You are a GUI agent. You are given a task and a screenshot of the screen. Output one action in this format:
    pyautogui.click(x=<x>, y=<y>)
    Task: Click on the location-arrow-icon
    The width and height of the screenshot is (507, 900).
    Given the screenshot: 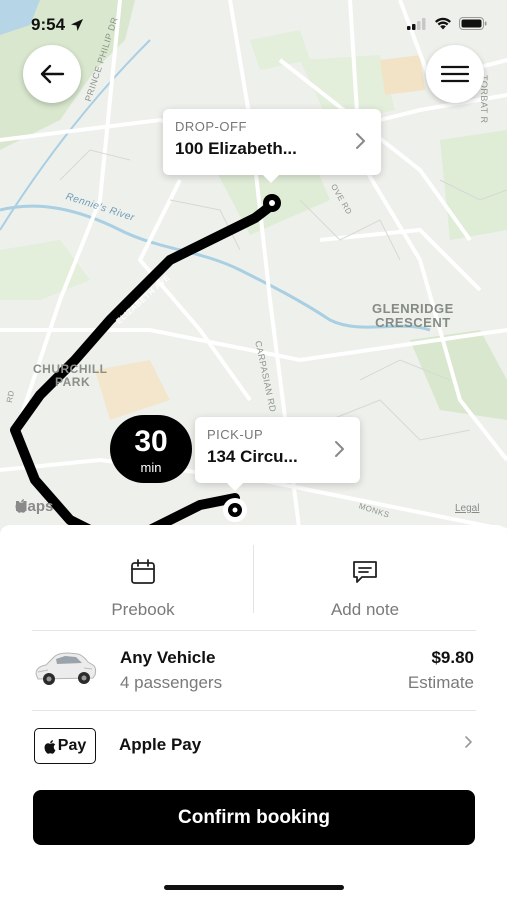 What is the action you would take?
    pyautogui.click(x=77, y=25)
    